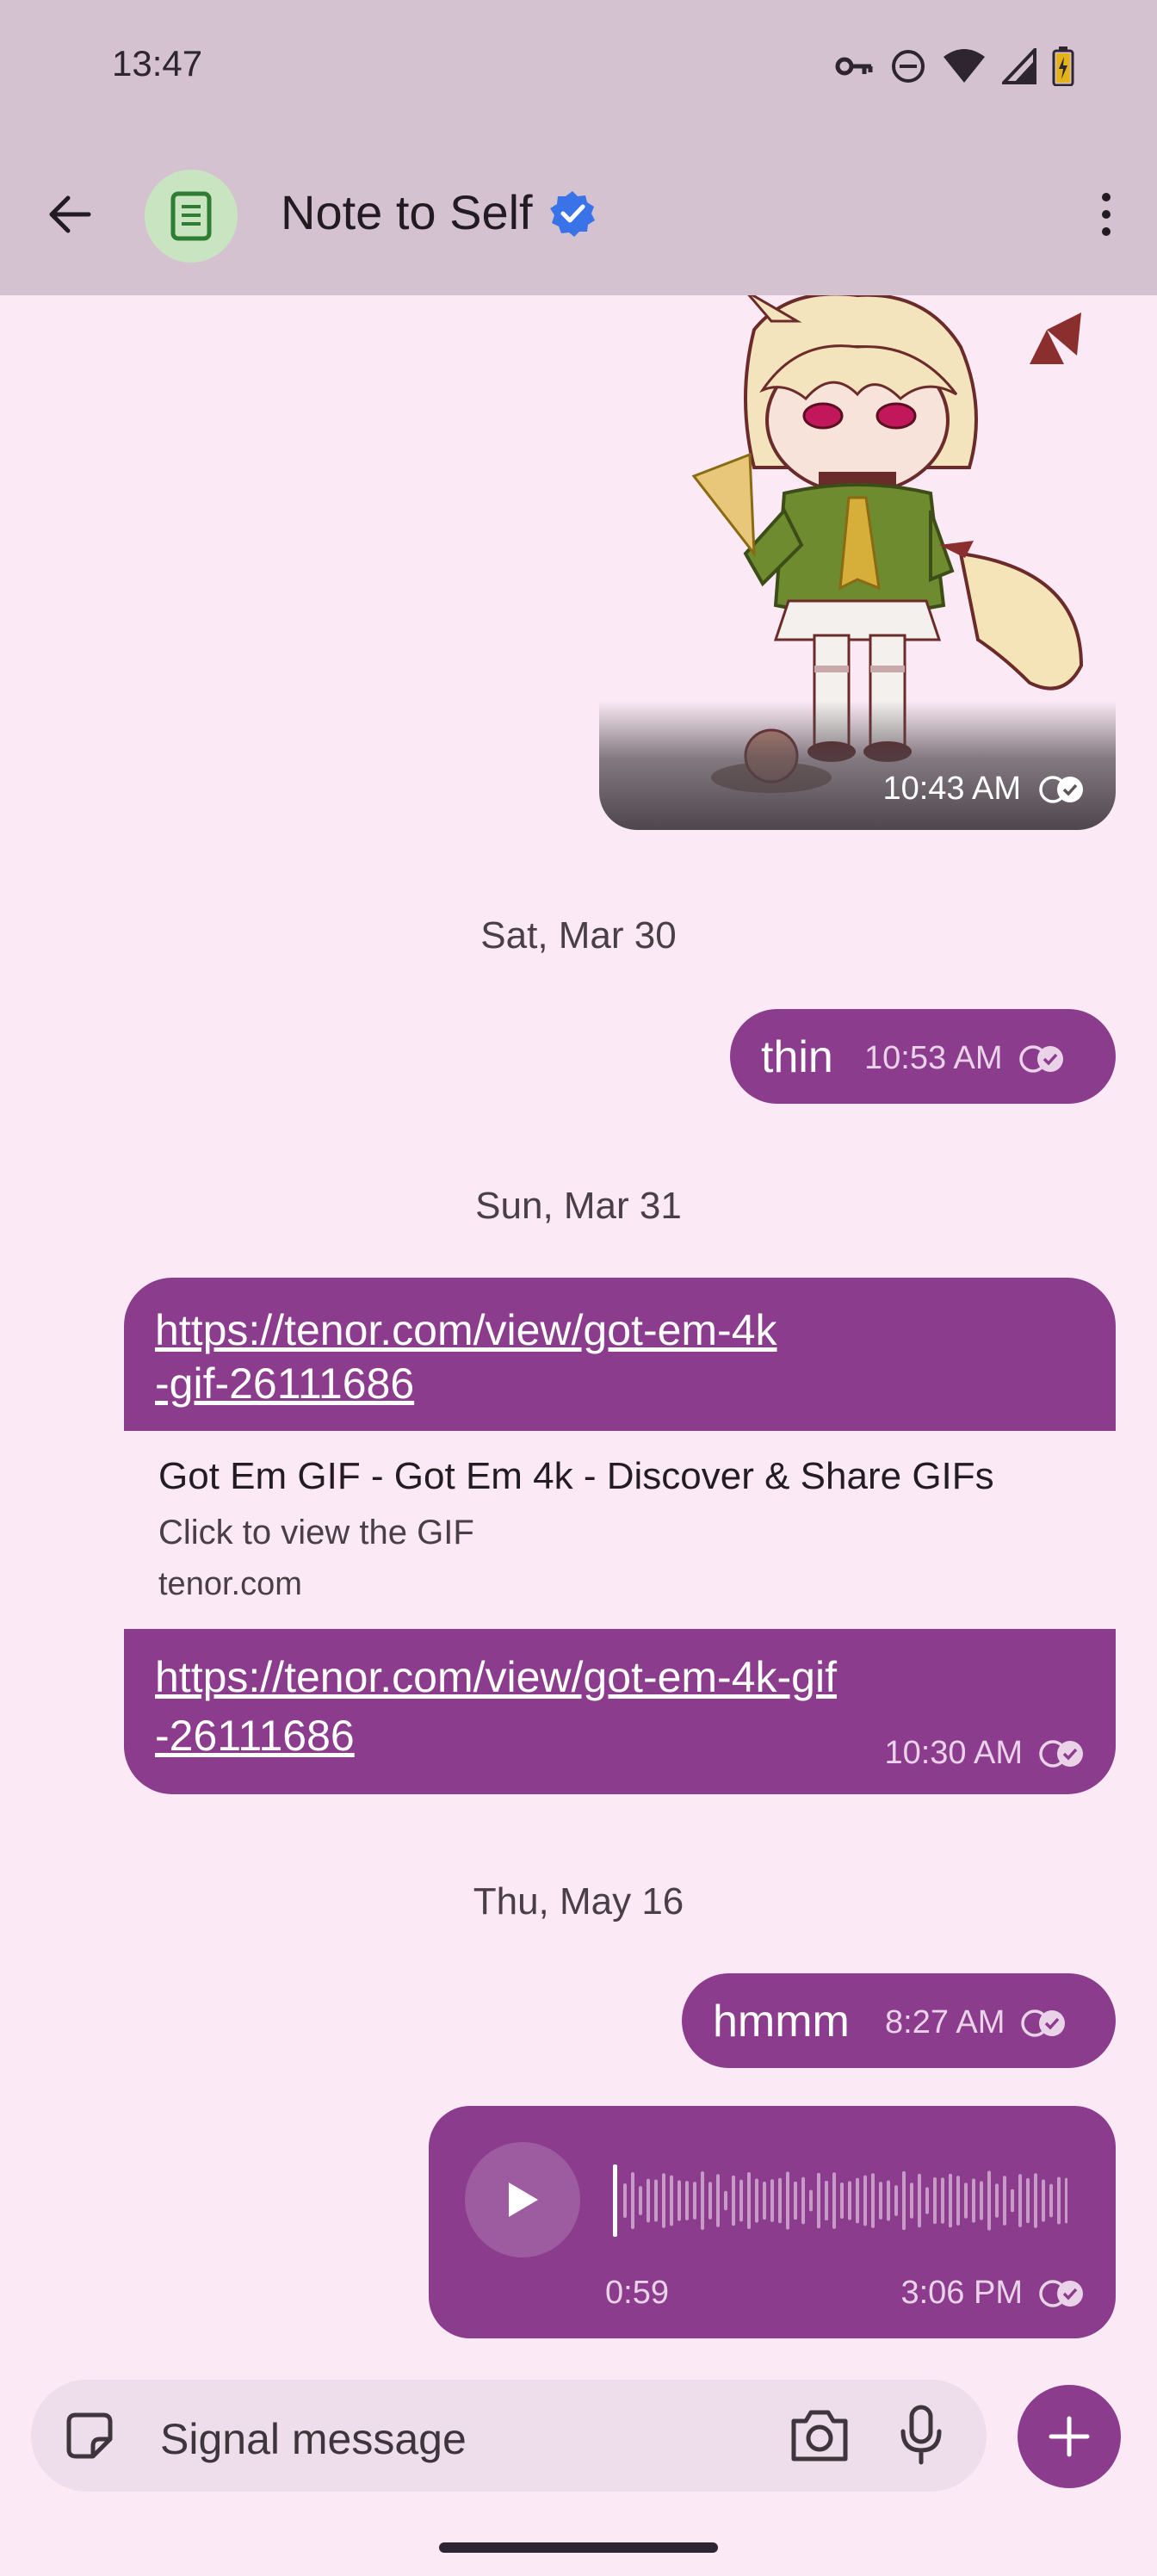 This screenshot has width=1157, height=2576. I want to click on message-time: 10:43 AM, so click(951, 789).